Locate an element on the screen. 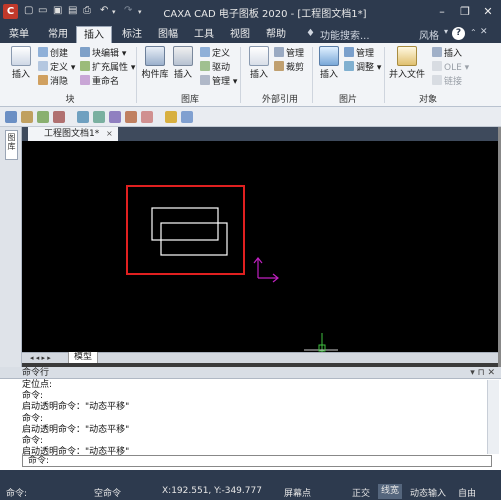 The image size is (501, 500). attribute-icon is located at coordinates (85, 66).